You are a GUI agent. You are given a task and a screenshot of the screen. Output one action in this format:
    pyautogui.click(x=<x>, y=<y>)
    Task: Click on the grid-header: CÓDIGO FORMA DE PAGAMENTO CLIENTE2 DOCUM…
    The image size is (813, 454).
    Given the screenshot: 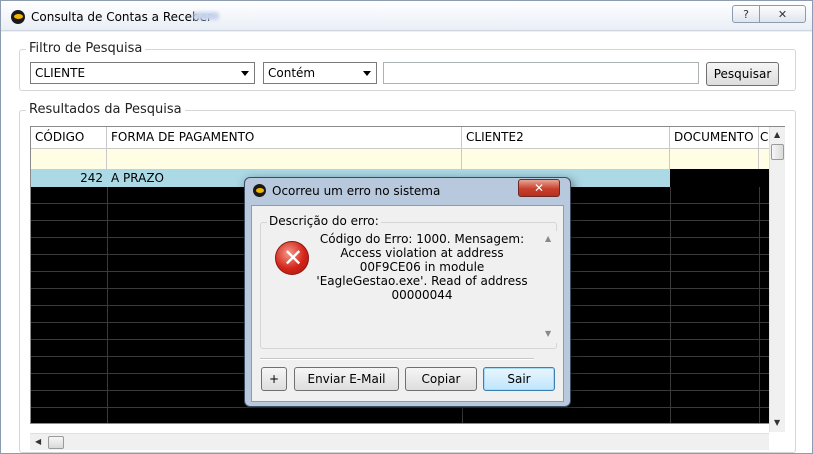 What is the action you would take?
    pyautogui.click(x=400, y=138)
    